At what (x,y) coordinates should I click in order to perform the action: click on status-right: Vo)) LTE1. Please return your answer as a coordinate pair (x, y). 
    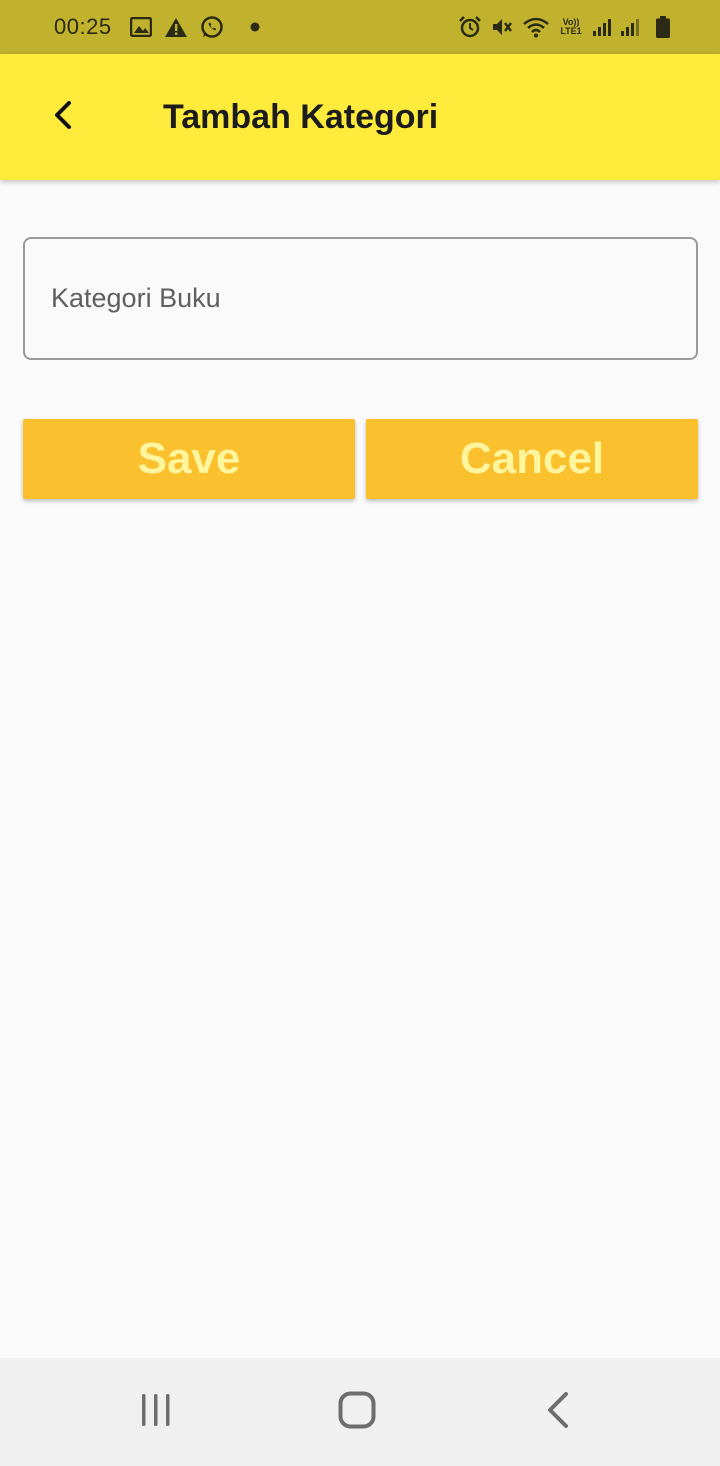
    Looking at the image, I should click on (564, 27).